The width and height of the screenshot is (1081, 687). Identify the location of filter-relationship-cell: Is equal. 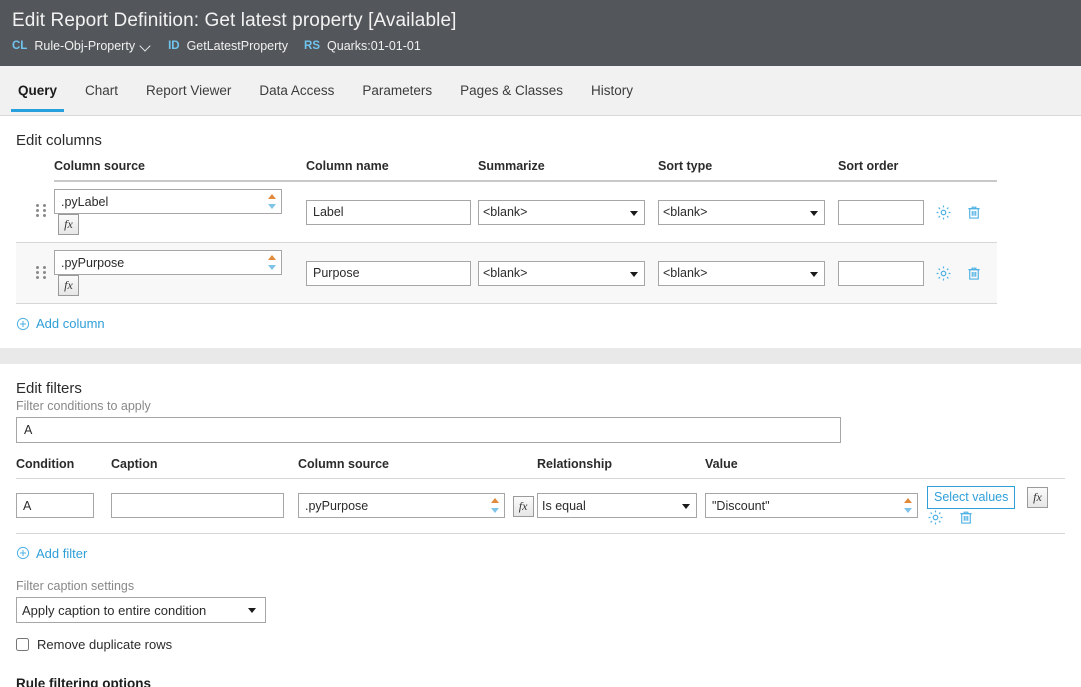
(621, 505).